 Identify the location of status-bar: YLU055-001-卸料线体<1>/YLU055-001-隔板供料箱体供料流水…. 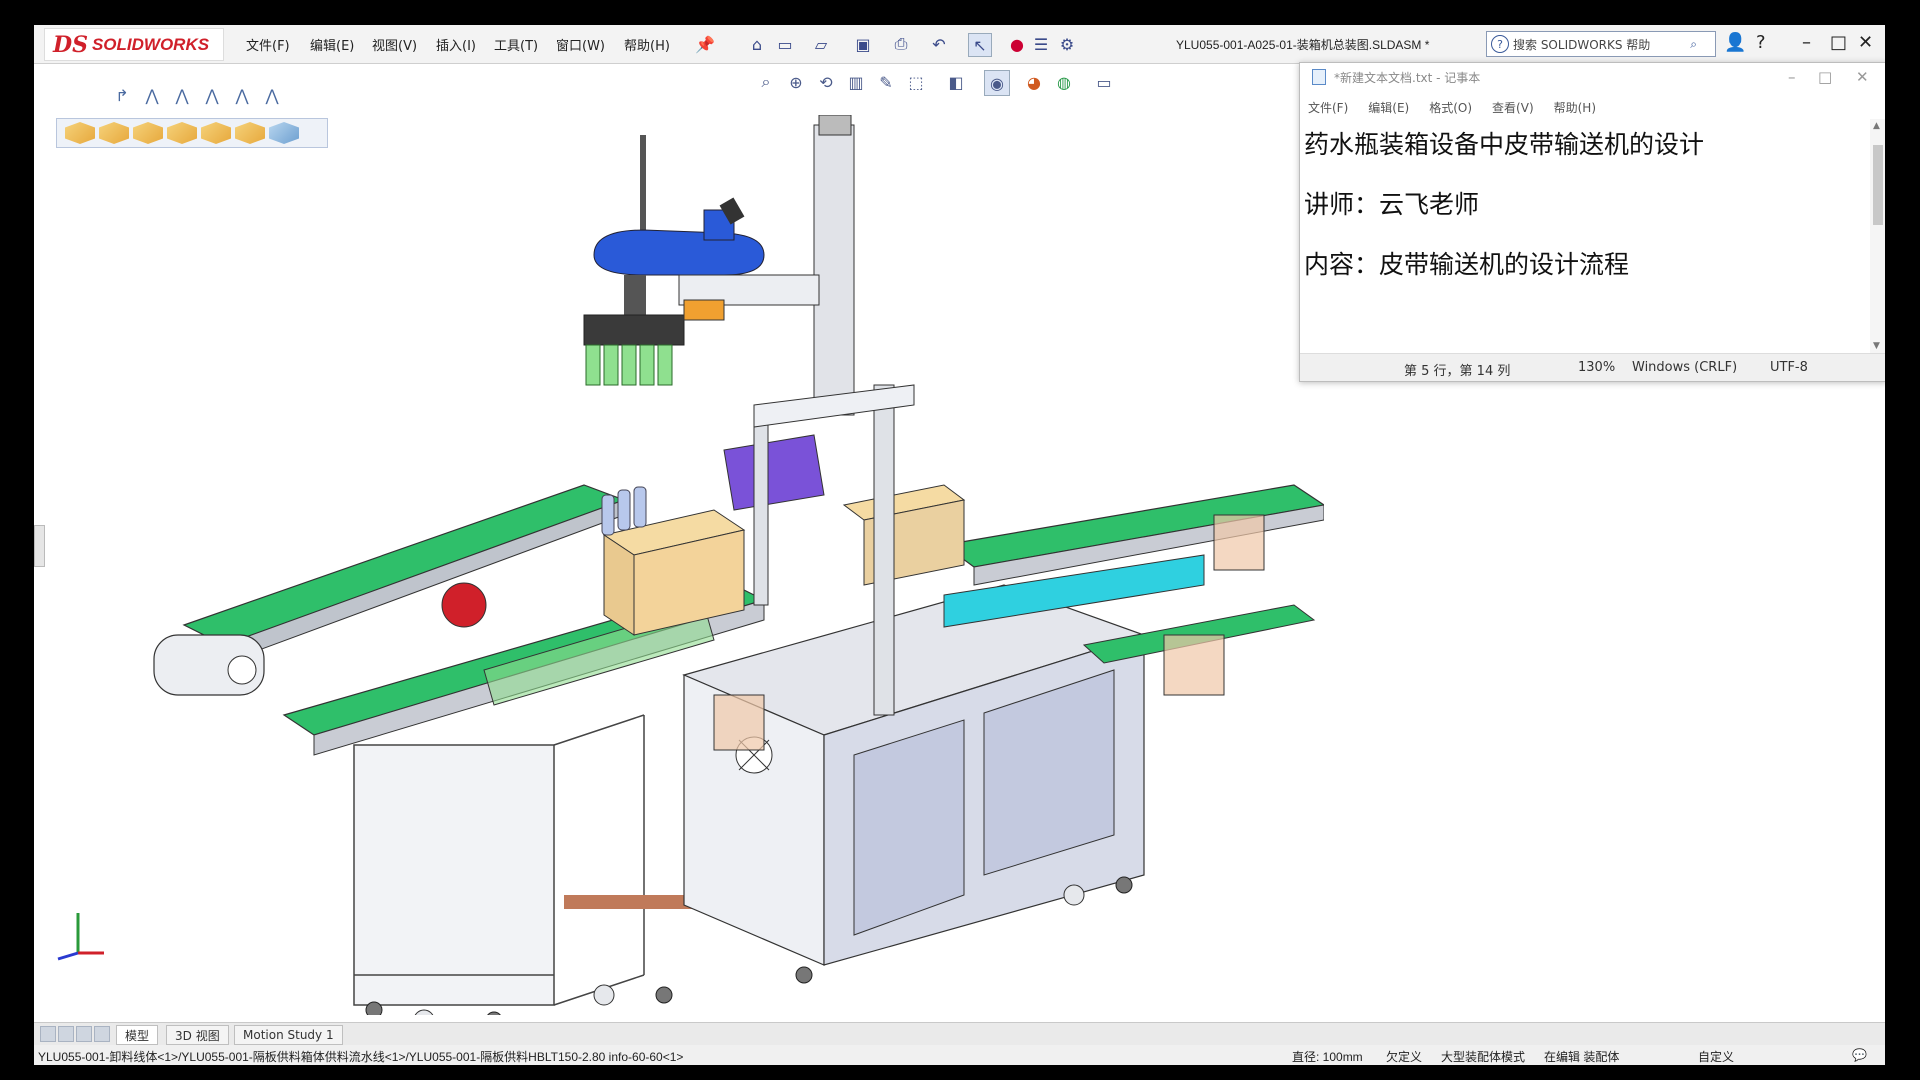
(959, 1055).